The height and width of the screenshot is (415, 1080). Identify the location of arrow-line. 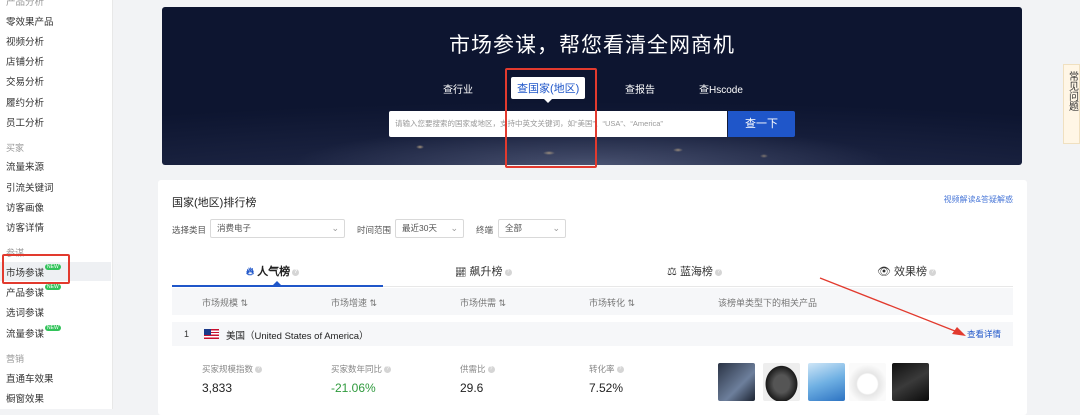
(890, 305).